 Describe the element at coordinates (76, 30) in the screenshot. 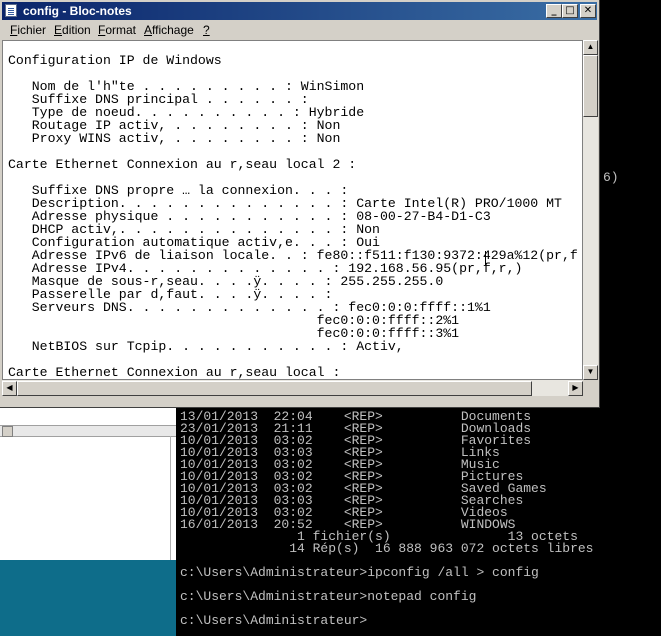

I see `menu-edition-label: dition` at that location.